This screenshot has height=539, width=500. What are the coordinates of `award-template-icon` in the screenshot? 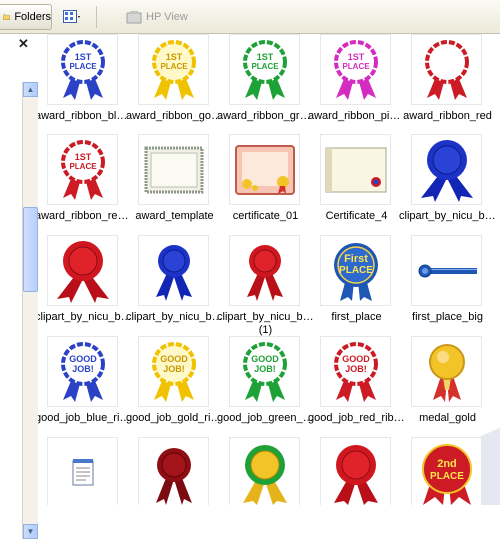 It's located at (173, 169).